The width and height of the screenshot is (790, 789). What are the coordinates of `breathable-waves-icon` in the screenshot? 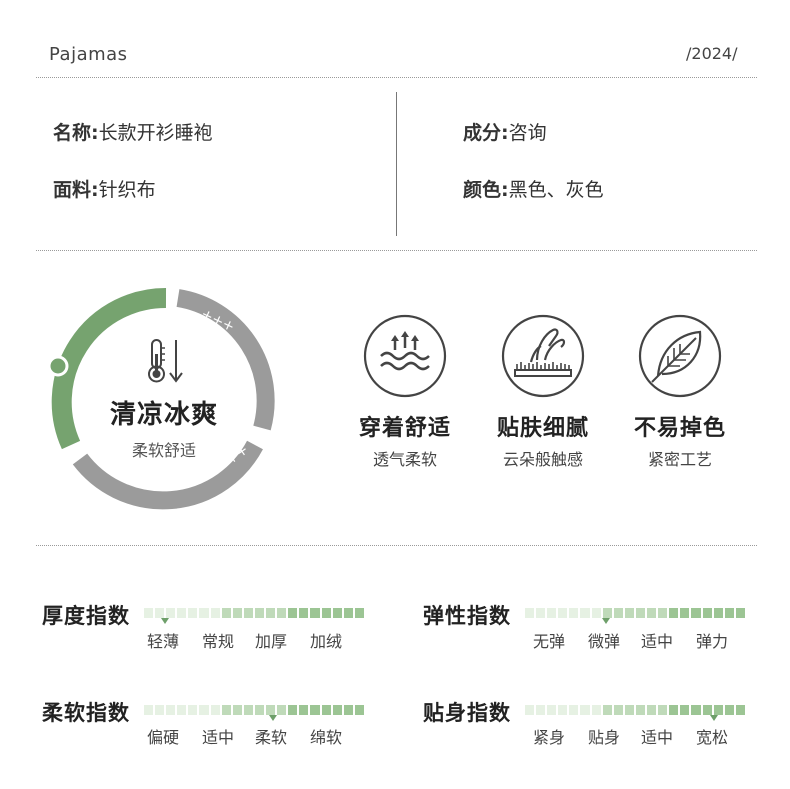 It's located at (405, 356).